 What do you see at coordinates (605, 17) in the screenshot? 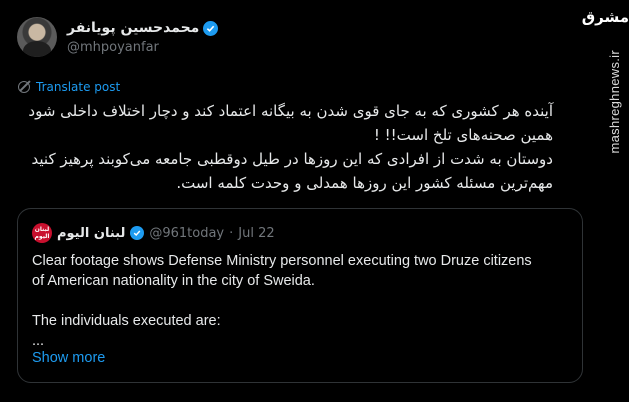
I see `mashregh-logo: مشرق` at bounding box center [605, 17].